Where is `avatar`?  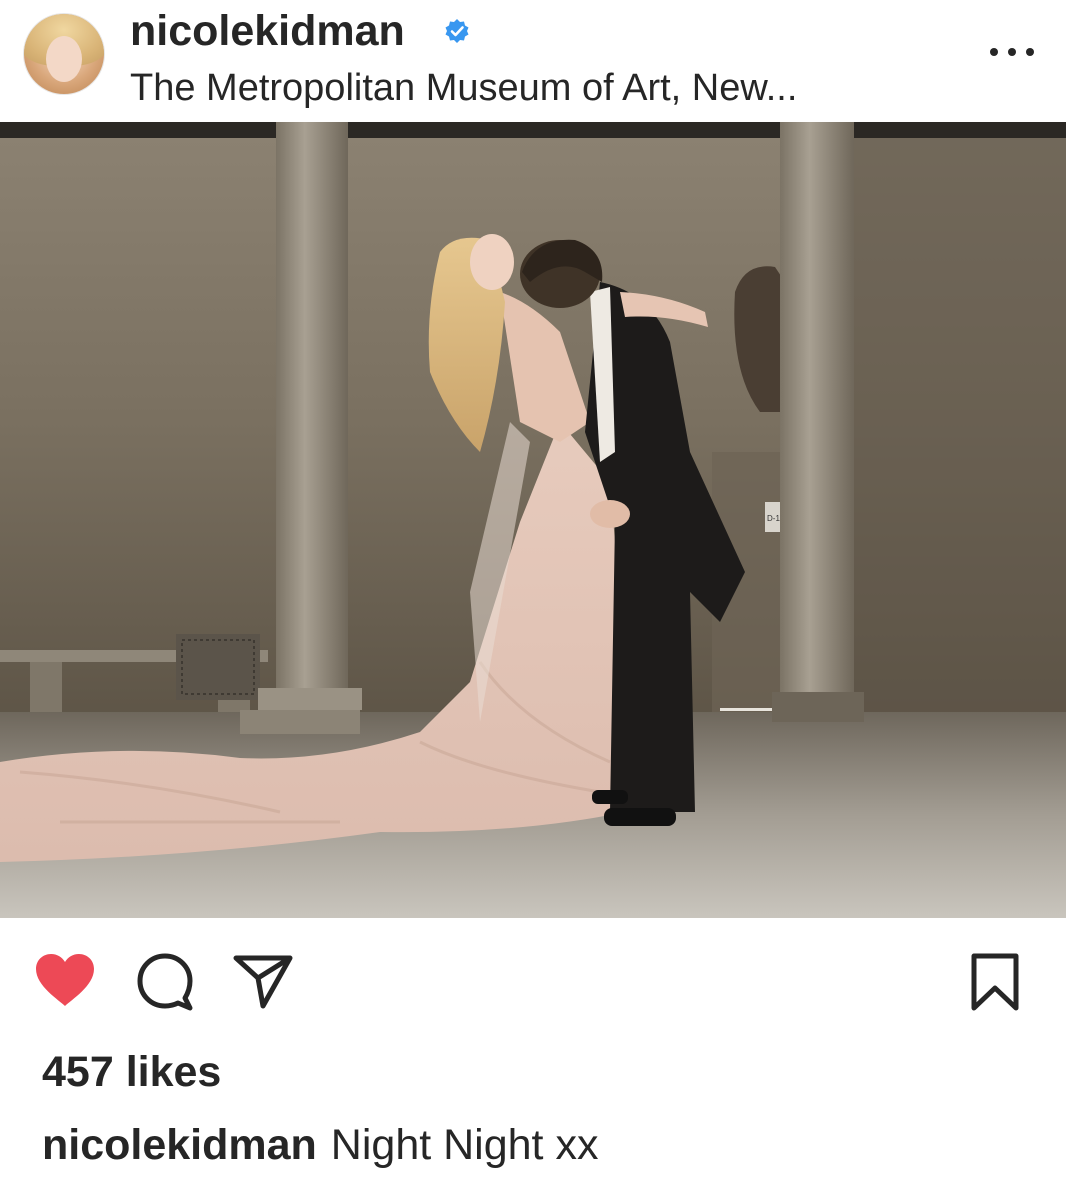
avatar is located at coordinates (64, 54).